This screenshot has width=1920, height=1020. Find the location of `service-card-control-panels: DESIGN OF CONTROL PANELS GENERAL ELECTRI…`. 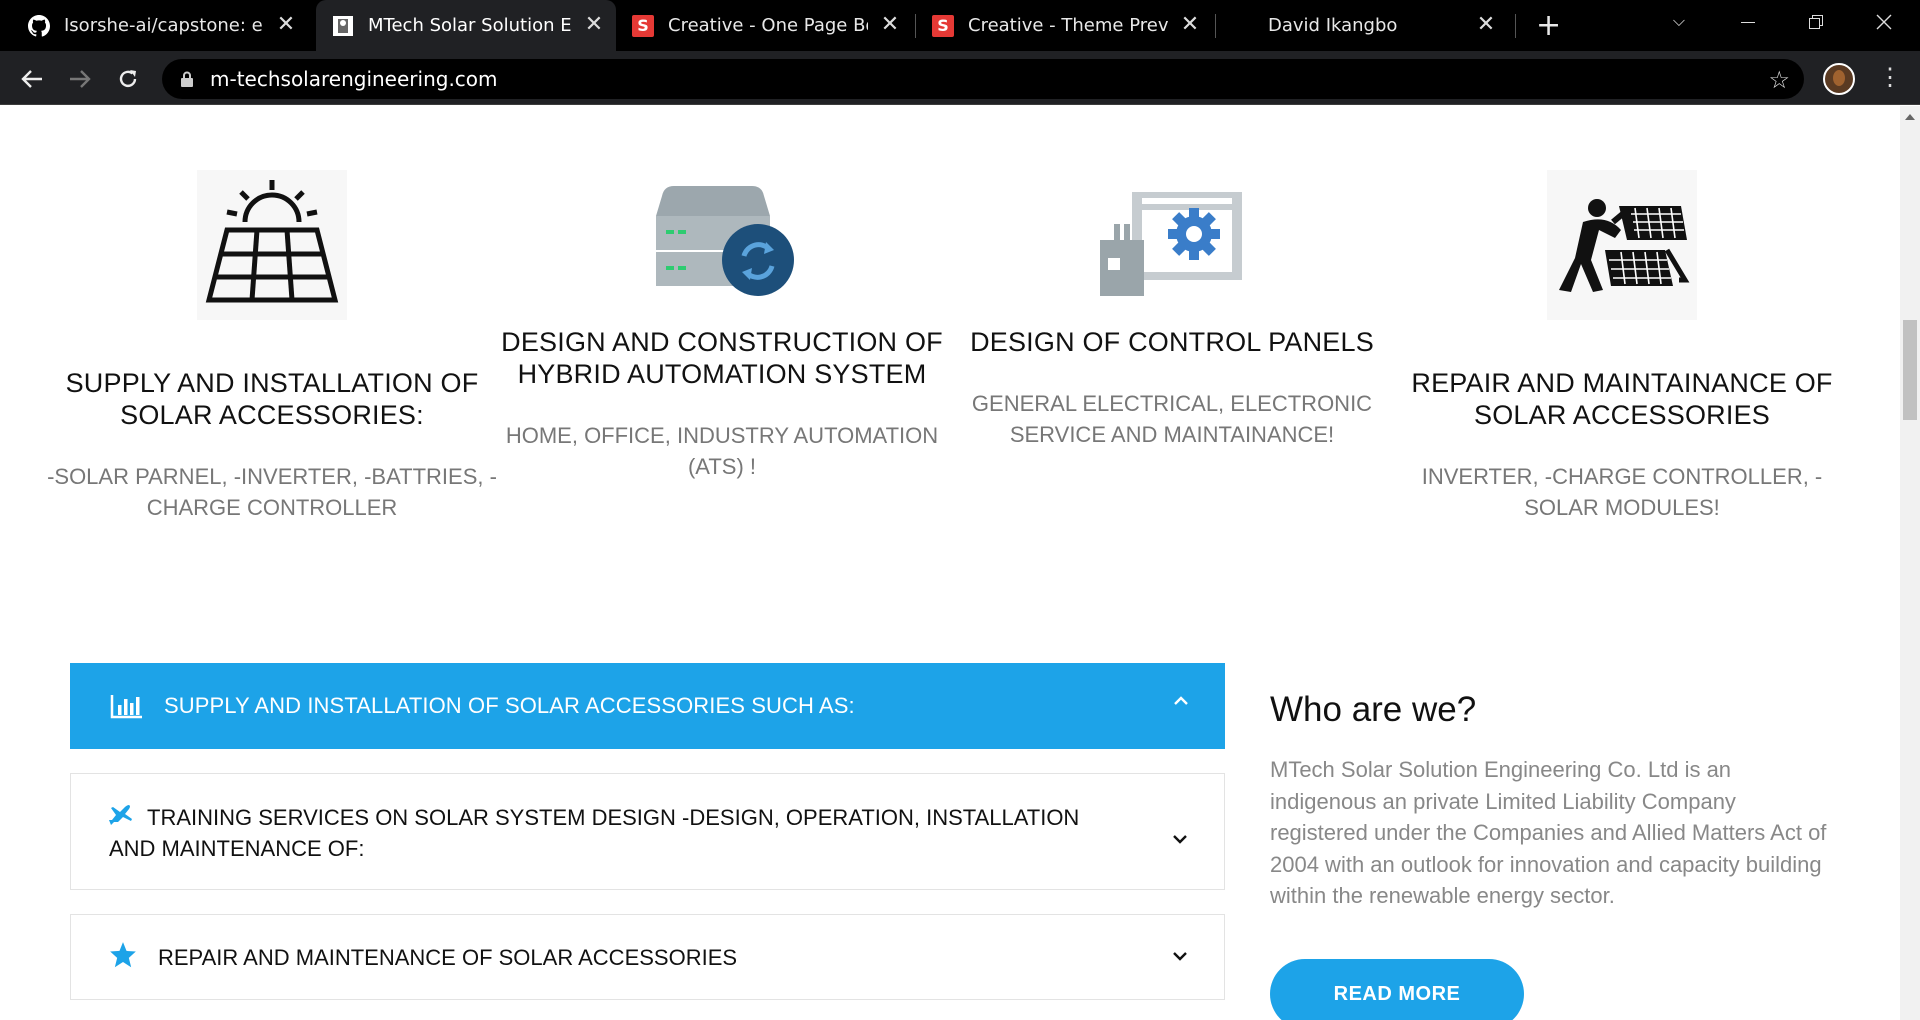

service-card-control-panels: DESIGN OF CONTROL PANELS GENERAL ELECTRI… is located at coordinates (1172, 310).